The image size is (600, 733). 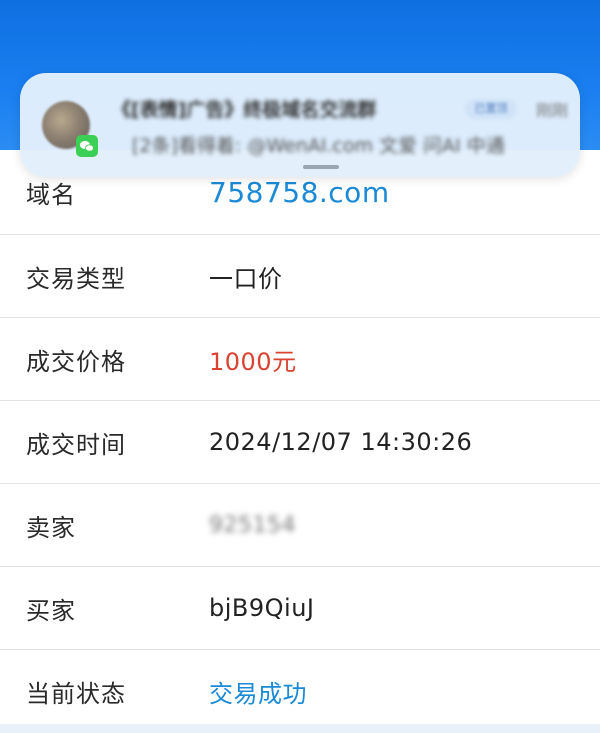 What do you see at coordinates (299, 192) in the screenshot?
I see `domain-link: 758758.com` at bounding box center [299, 192].